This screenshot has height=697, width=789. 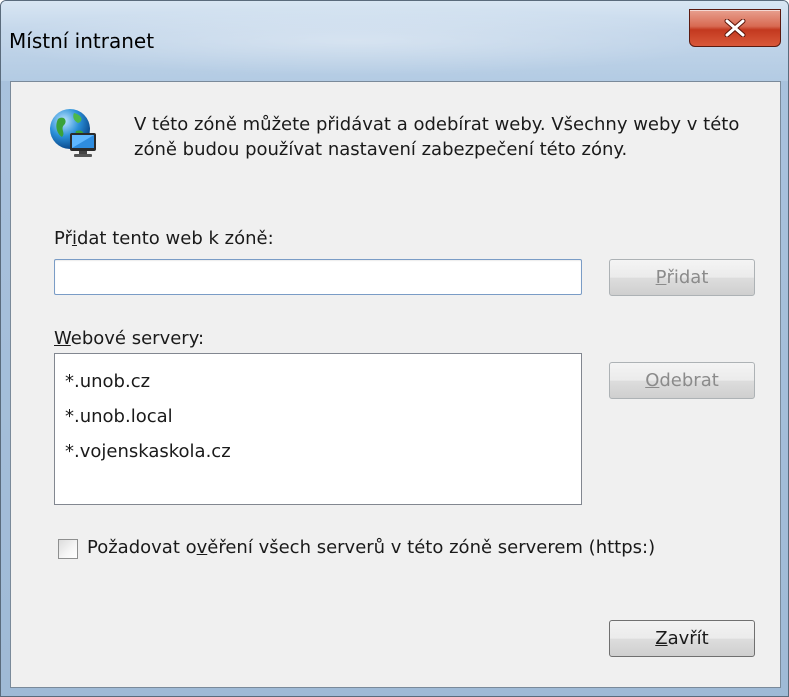 I want to click on close-window-button, so click(x=735, y=28).